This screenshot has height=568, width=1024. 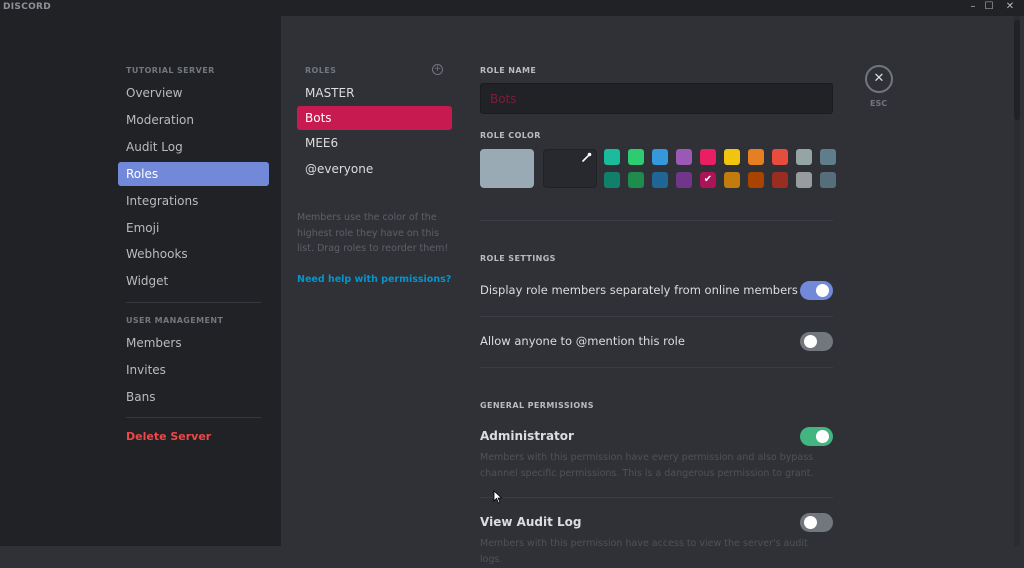 I want to click on sidebar-item-invites: Invites, so click(x=193, y=370).